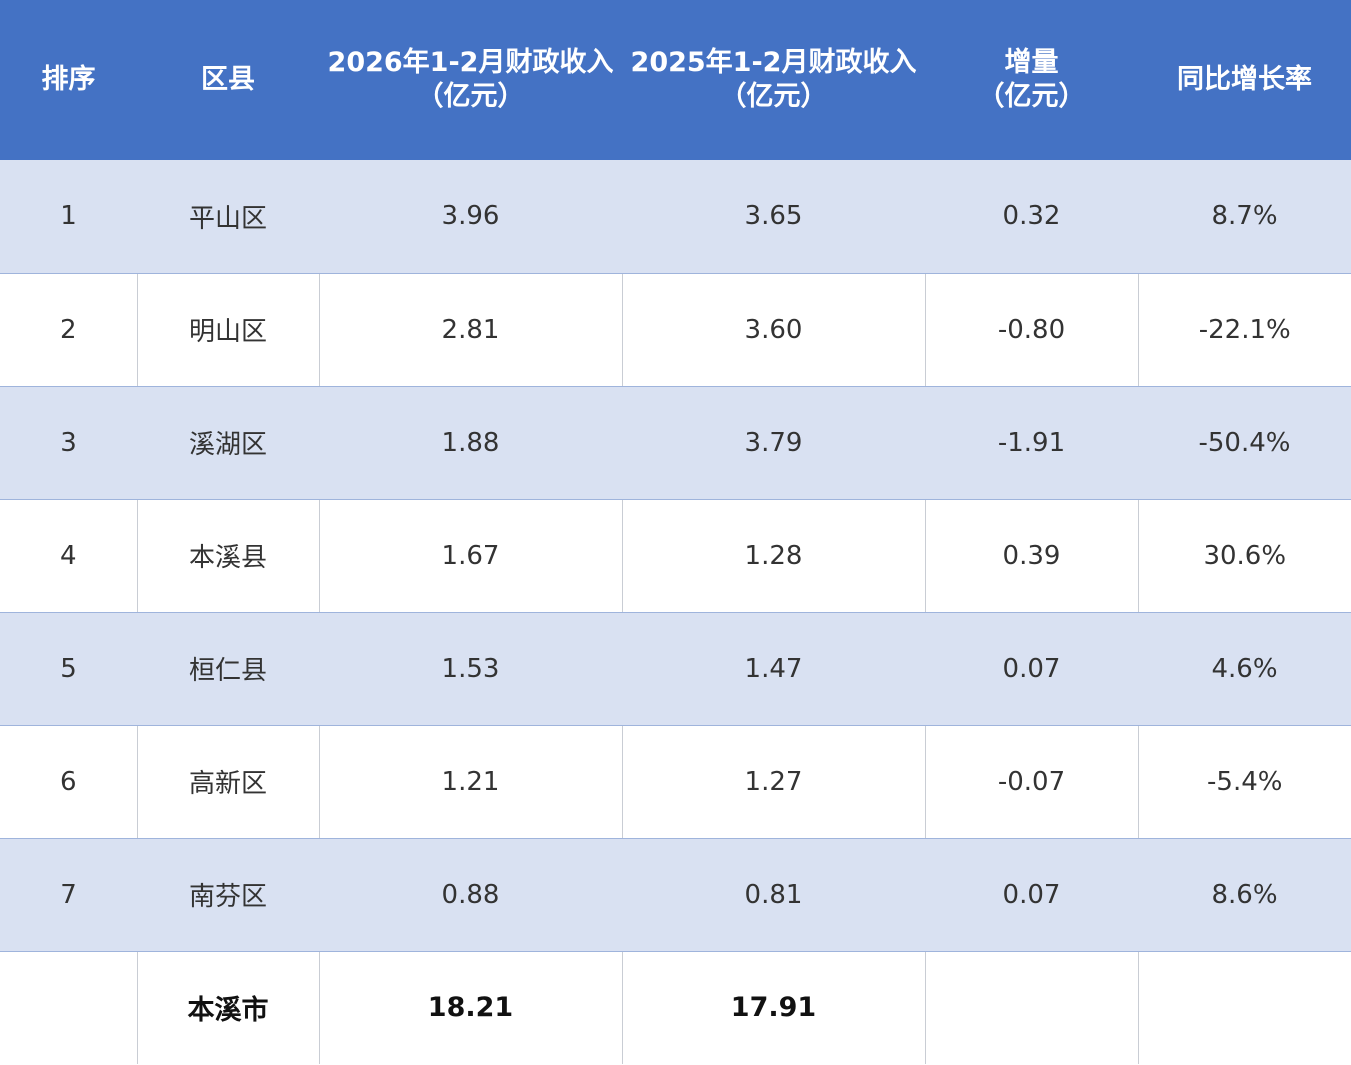  Describe the element at coordinates (228, 669) in the screenshot. I see `cell-district: 桓仁县` at that location.